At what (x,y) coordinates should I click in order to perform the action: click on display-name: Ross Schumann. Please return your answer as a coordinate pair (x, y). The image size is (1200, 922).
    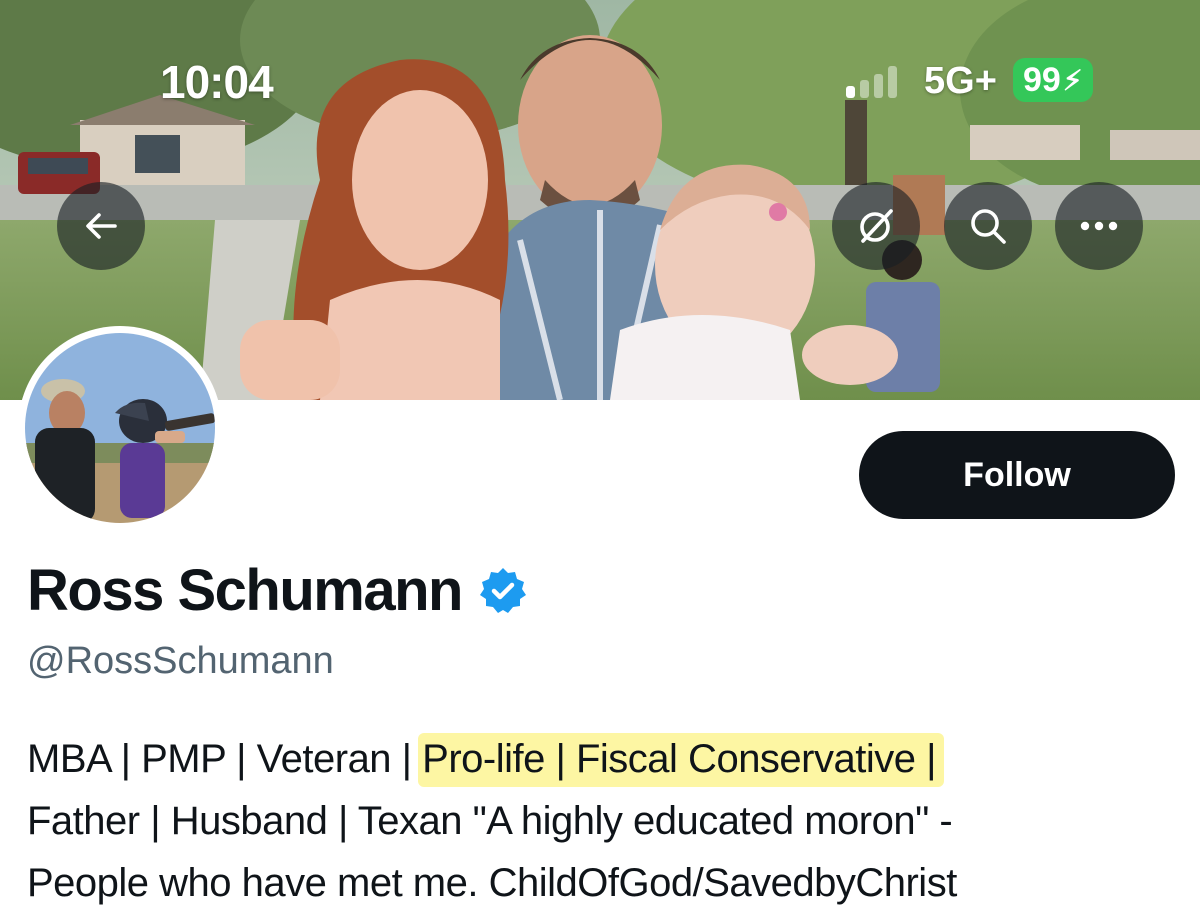
    Looking at the image, I should click on (245, 590).